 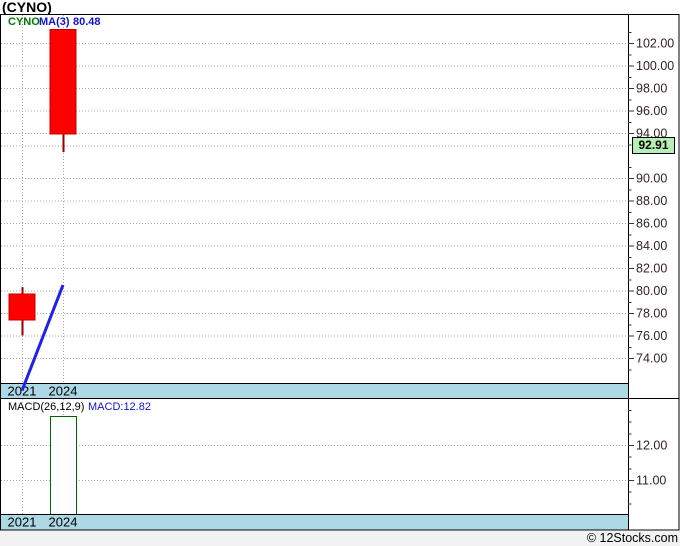 What do you see at coordinates (653, 145) in the screenshot?
I see `current-price-tag: 92.91` at bounding box center [653, 145].